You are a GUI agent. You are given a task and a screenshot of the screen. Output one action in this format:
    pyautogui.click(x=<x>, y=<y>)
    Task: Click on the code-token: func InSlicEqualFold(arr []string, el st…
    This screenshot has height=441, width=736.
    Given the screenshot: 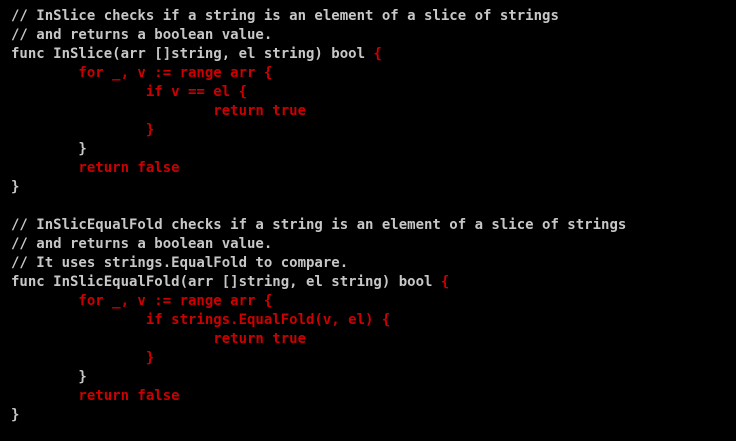 What is the action you would take?
    pyautogui.click(x=226, y=282)
    